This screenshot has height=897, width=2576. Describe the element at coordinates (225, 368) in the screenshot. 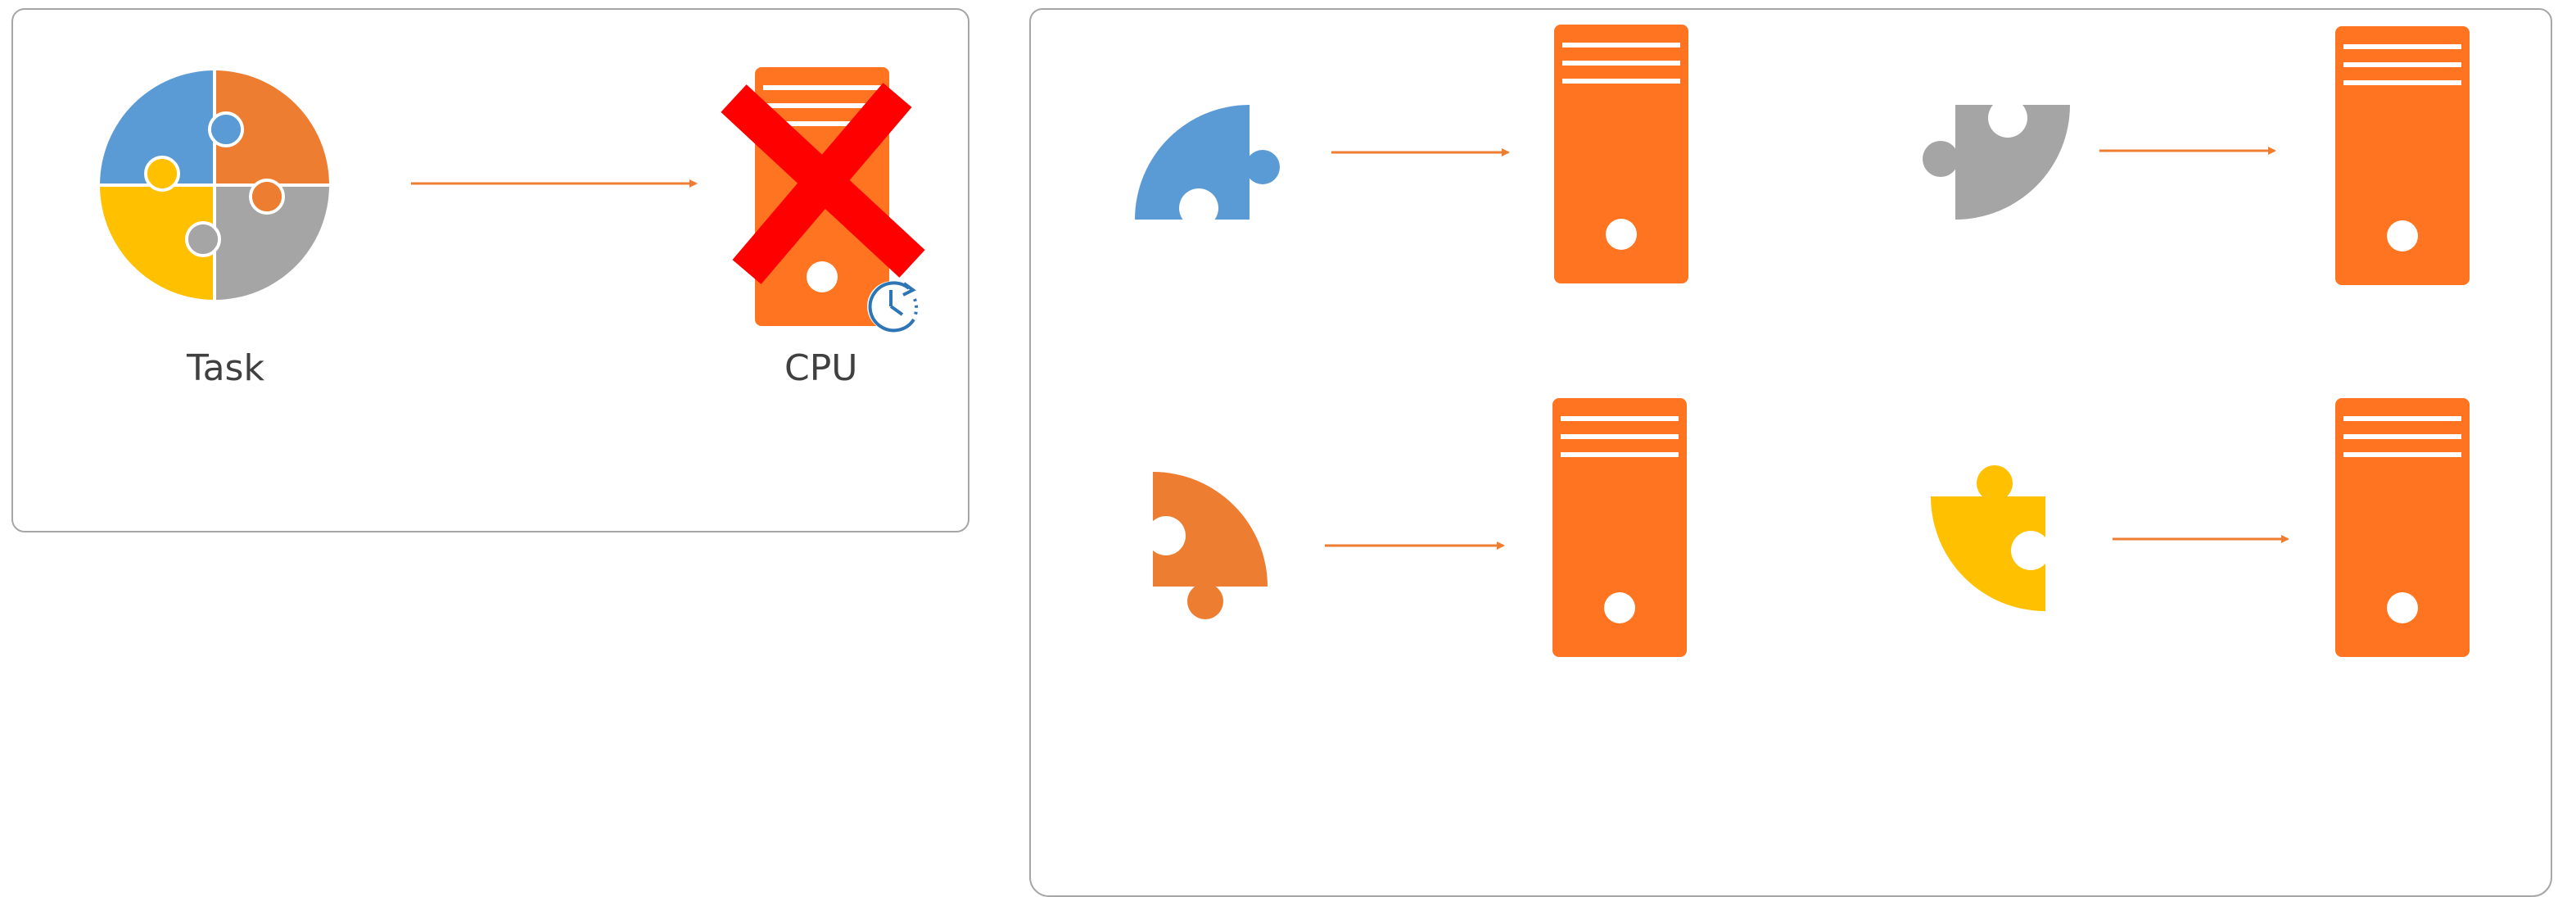

I see `task-label: Task` at that location.